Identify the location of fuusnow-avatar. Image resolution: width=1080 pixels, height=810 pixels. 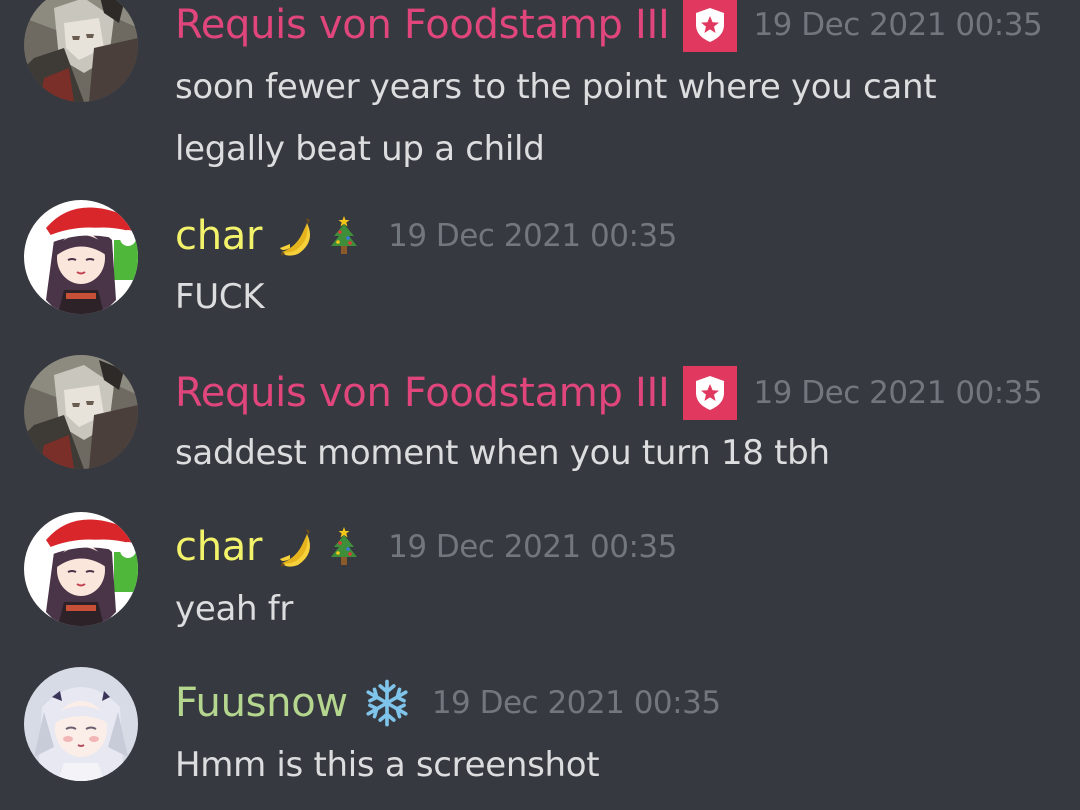
(81, 724).